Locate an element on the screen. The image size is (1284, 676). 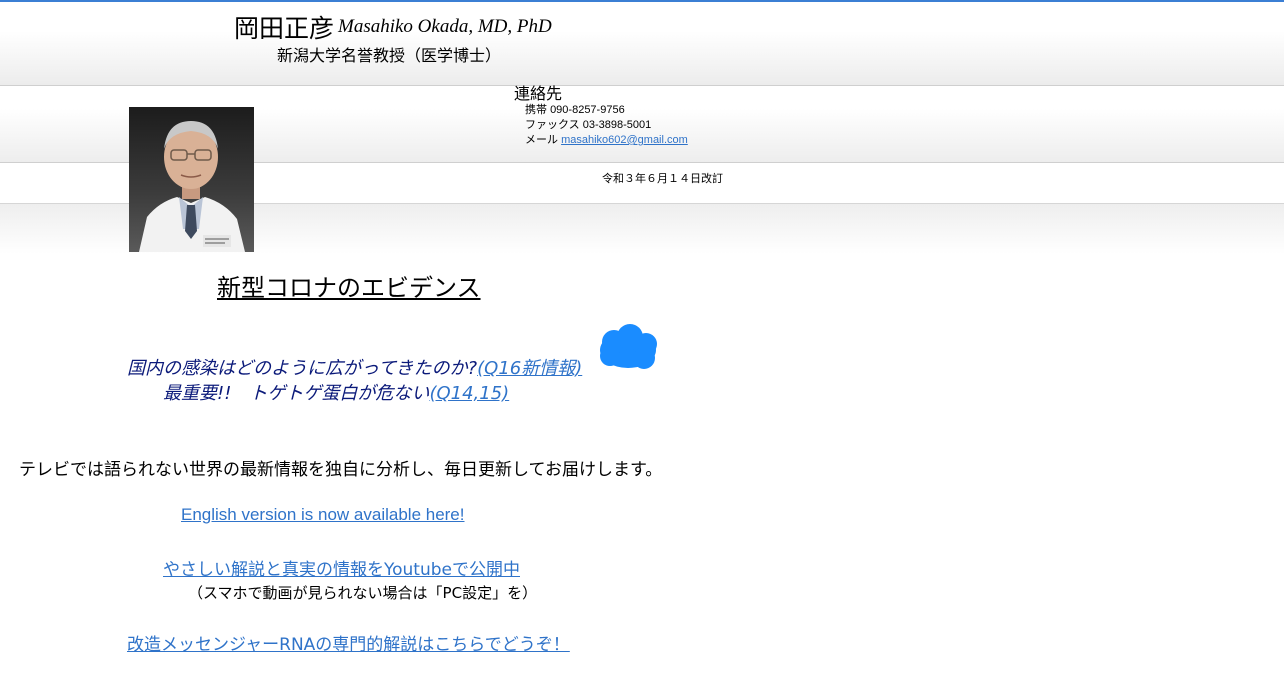
youtube-link: やさしい解説と真実の情報をYoutubeで公開中 is located at coordinates (341, 567).